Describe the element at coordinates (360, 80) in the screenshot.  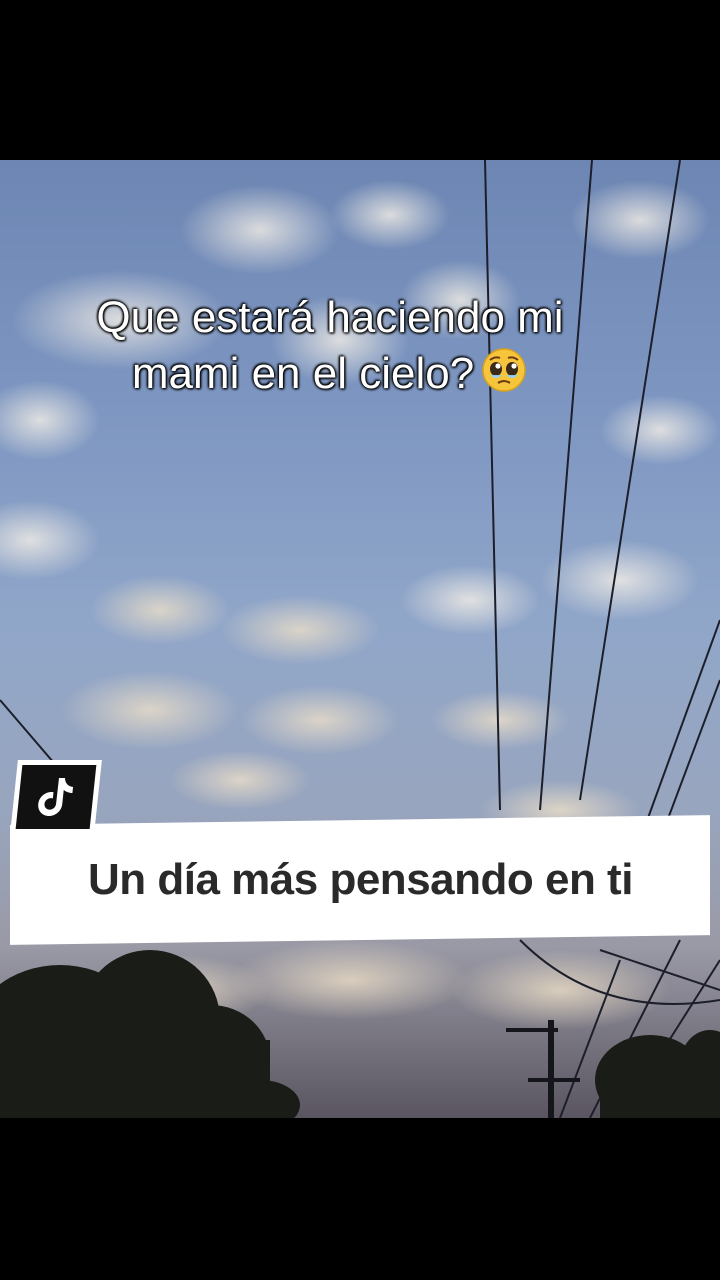
I see `top-letterbox` at that location.